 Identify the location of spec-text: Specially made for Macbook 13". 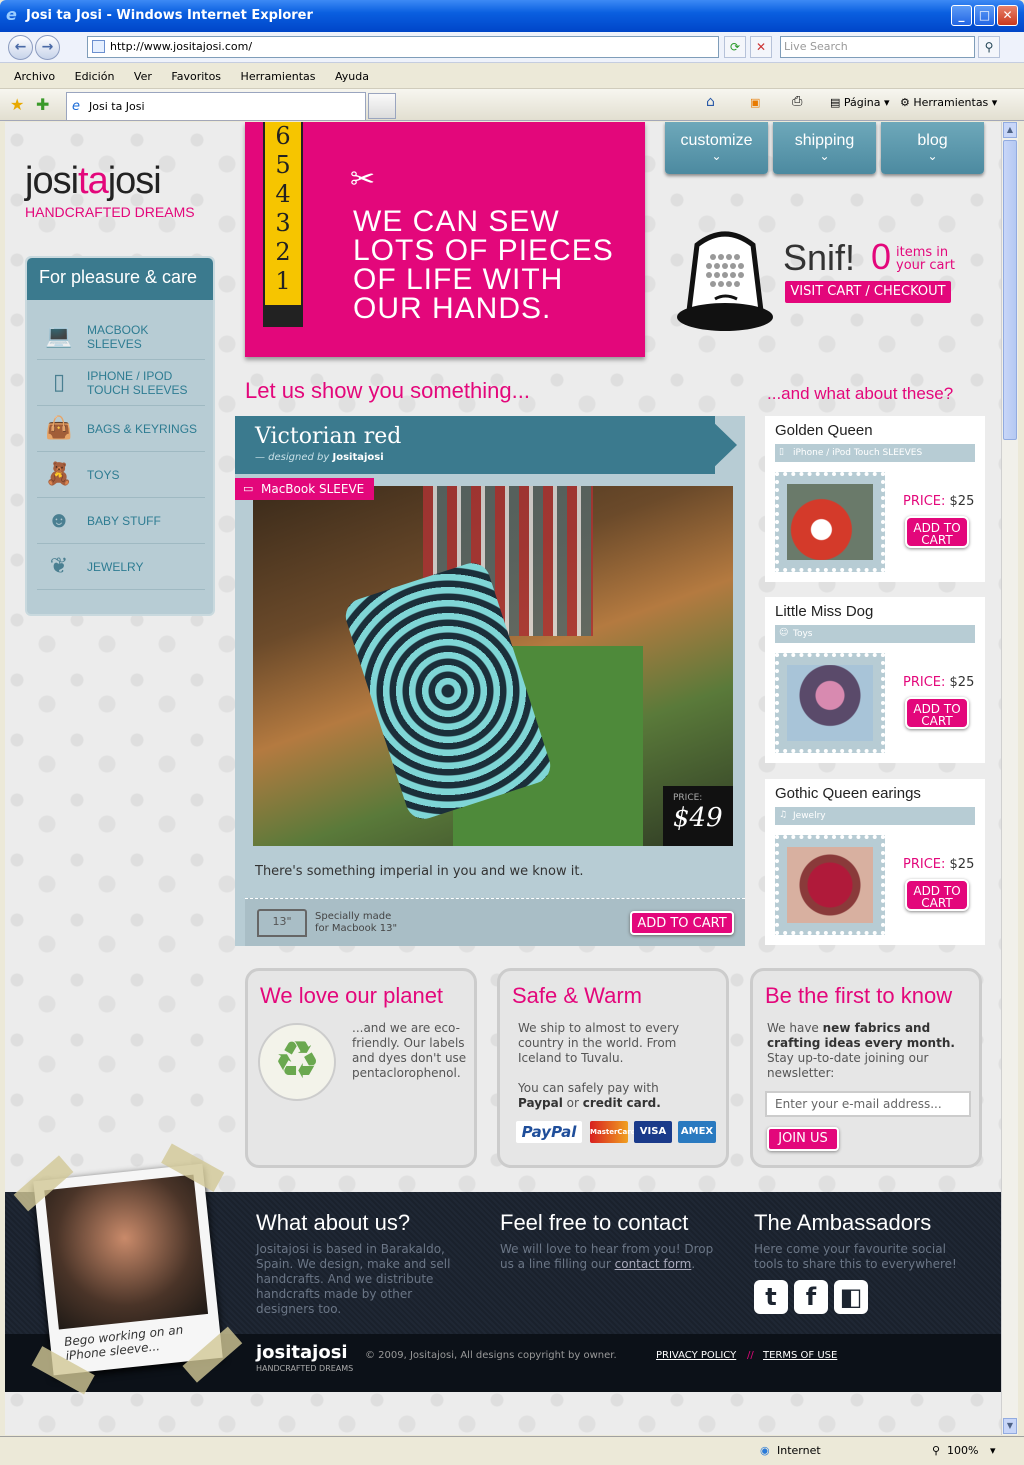
(356, 923).